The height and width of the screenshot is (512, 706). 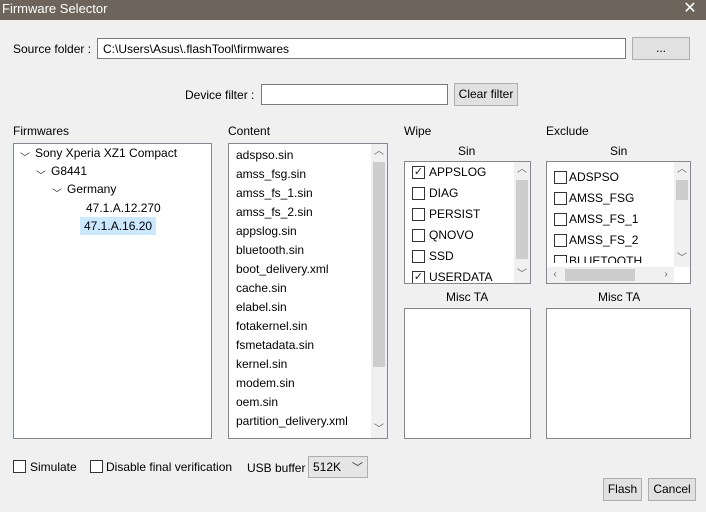 I want to click on wipe-item-label: APPSLOG, so click(x=458, y=172).